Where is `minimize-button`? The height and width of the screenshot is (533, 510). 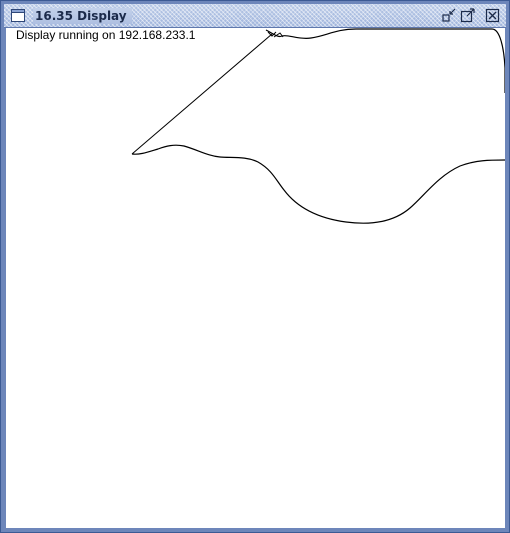 minimize-button is located at coordinates (449, 15).